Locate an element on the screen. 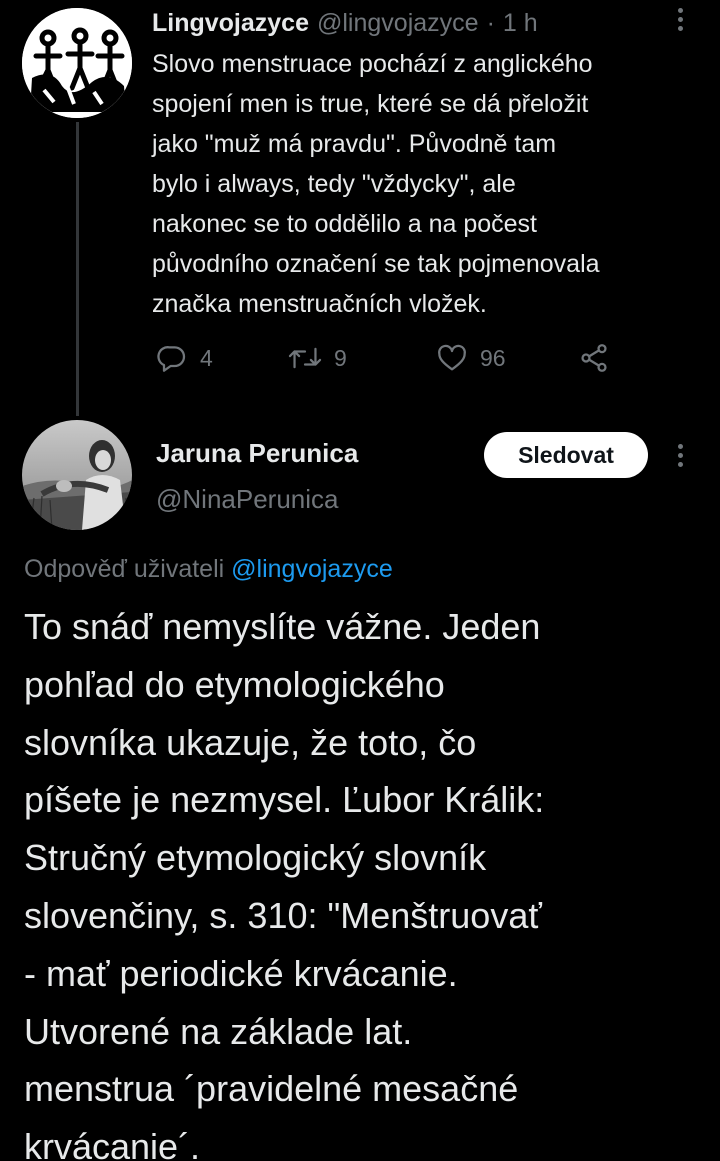  reply-author-handle: @NinaPerunica is located at coordinates (247, 499).